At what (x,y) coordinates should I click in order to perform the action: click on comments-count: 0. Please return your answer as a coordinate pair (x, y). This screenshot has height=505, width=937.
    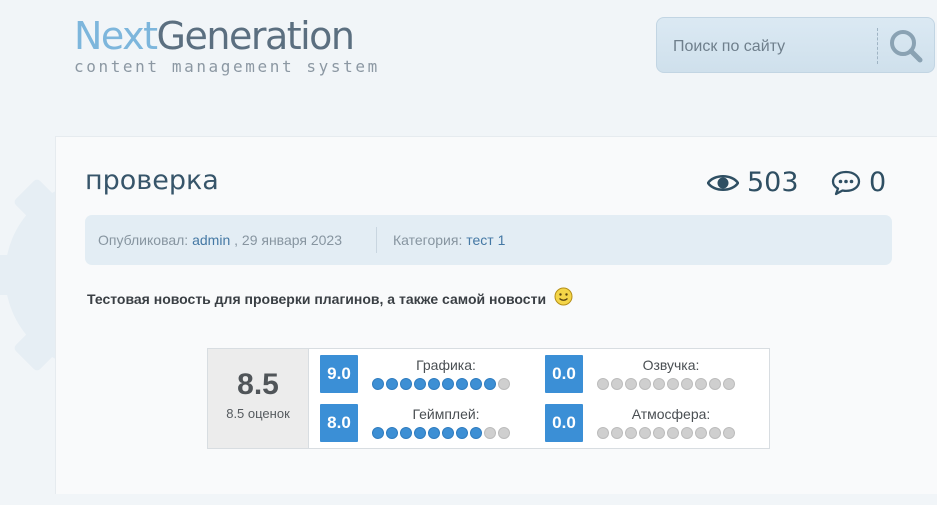
    Looking at the image, I should click on (878, 182).